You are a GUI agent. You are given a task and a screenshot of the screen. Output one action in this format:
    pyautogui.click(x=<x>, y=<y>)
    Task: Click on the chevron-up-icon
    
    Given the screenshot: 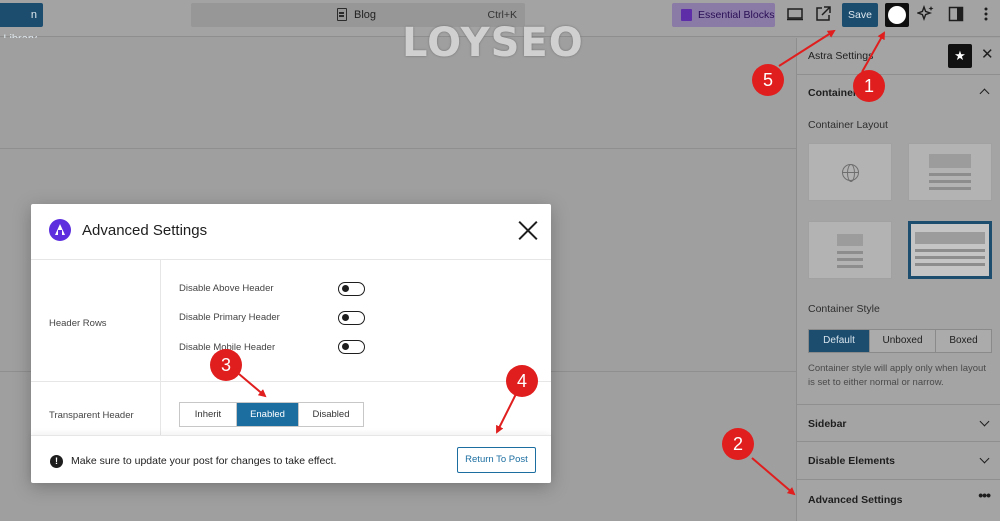 What is the action you would take?
    pyautogui.click(x=984, y=93)
    